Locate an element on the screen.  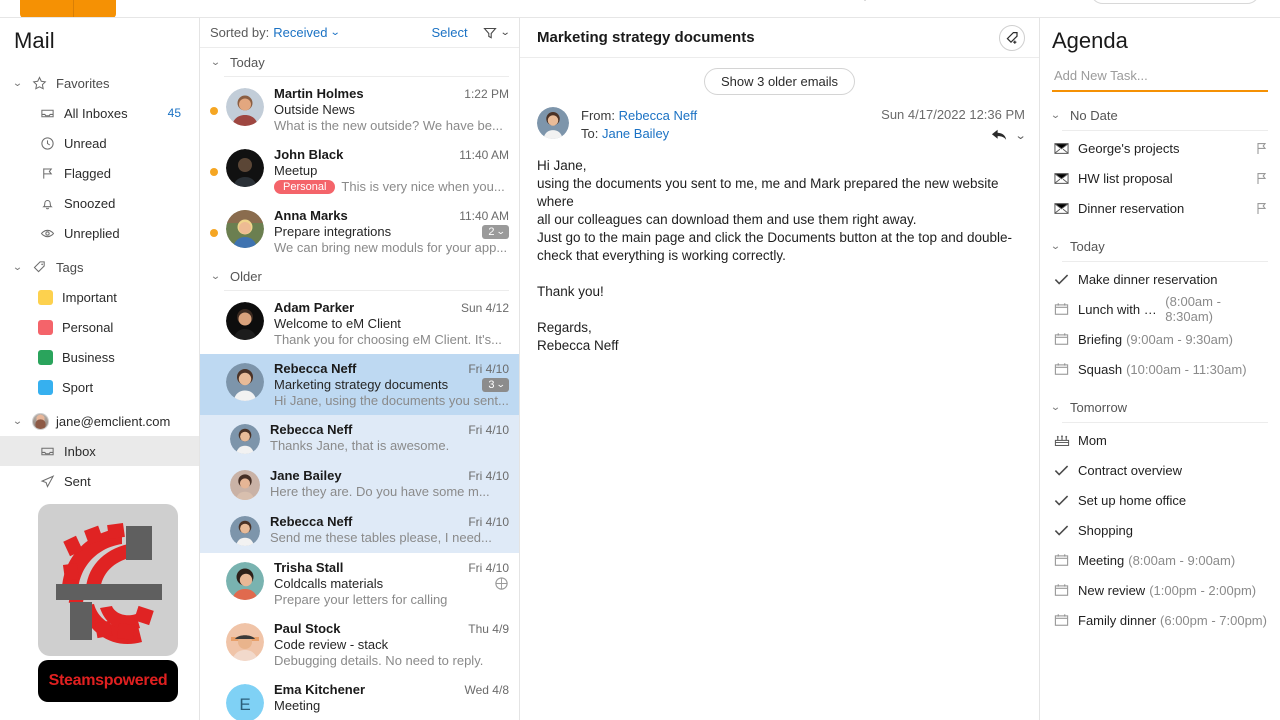
sidebar-item-snoozed: Snoozed is located at coordinates (99, 203).